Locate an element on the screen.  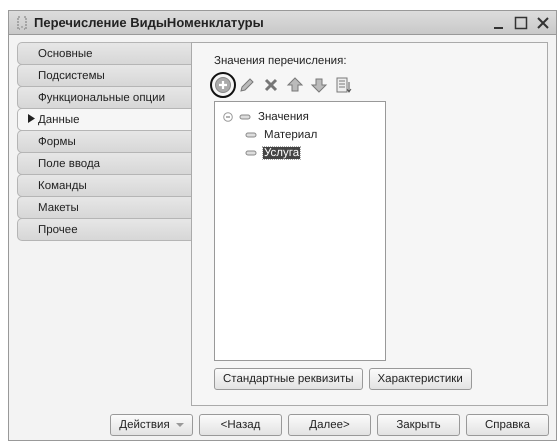
delete-icon is located at coordinates (271, 85).